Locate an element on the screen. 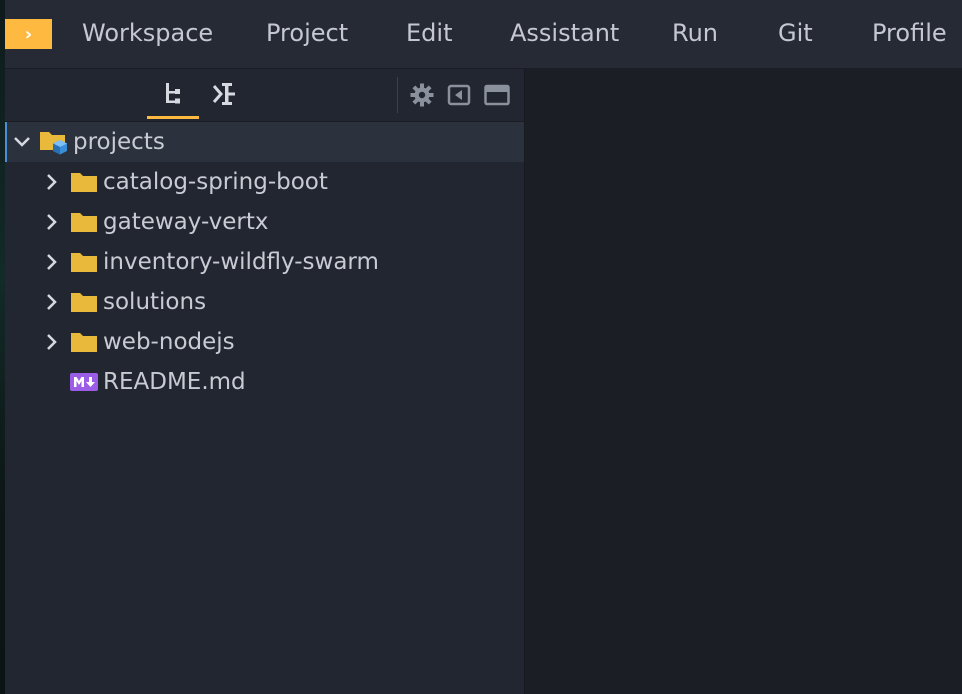 Image resolution: width=962 pixels, height=694 pixels. tree-node-label: inventory-wildfly-swarm is located at coordinates (241, 262).